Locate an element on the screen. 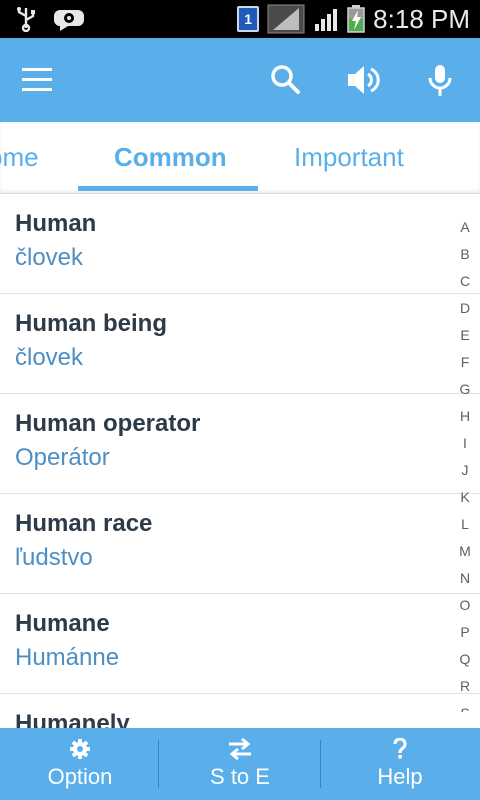 This screenshot has height=800, width=480. battery-charging-icon is located at coordinates (356, 19).